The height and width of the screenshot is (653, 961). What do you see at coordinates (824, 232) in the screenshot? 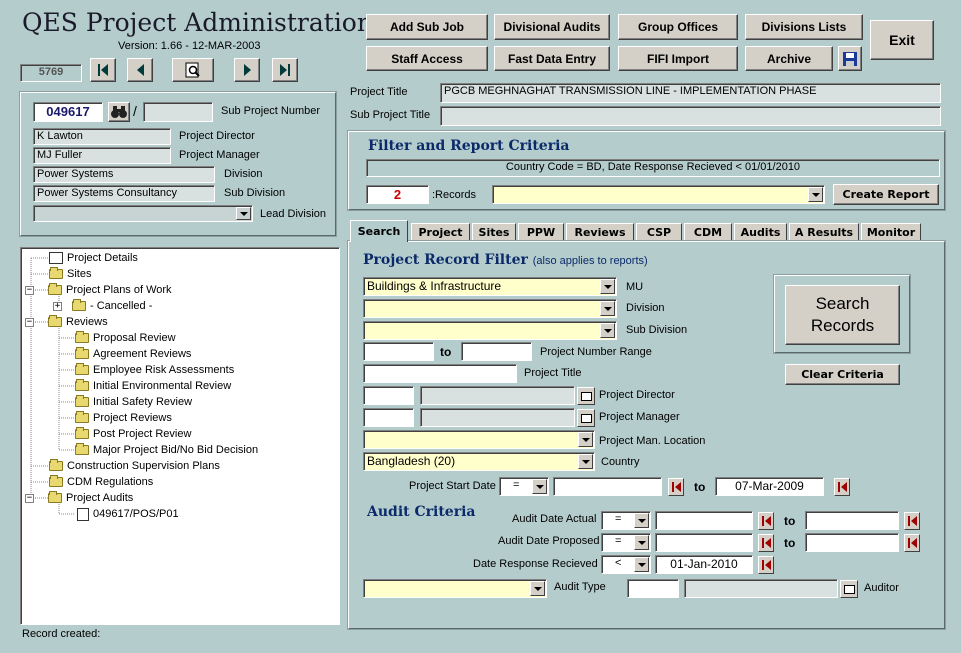
I see `tab-a-results: A Results` at bounding box center [824, 232].